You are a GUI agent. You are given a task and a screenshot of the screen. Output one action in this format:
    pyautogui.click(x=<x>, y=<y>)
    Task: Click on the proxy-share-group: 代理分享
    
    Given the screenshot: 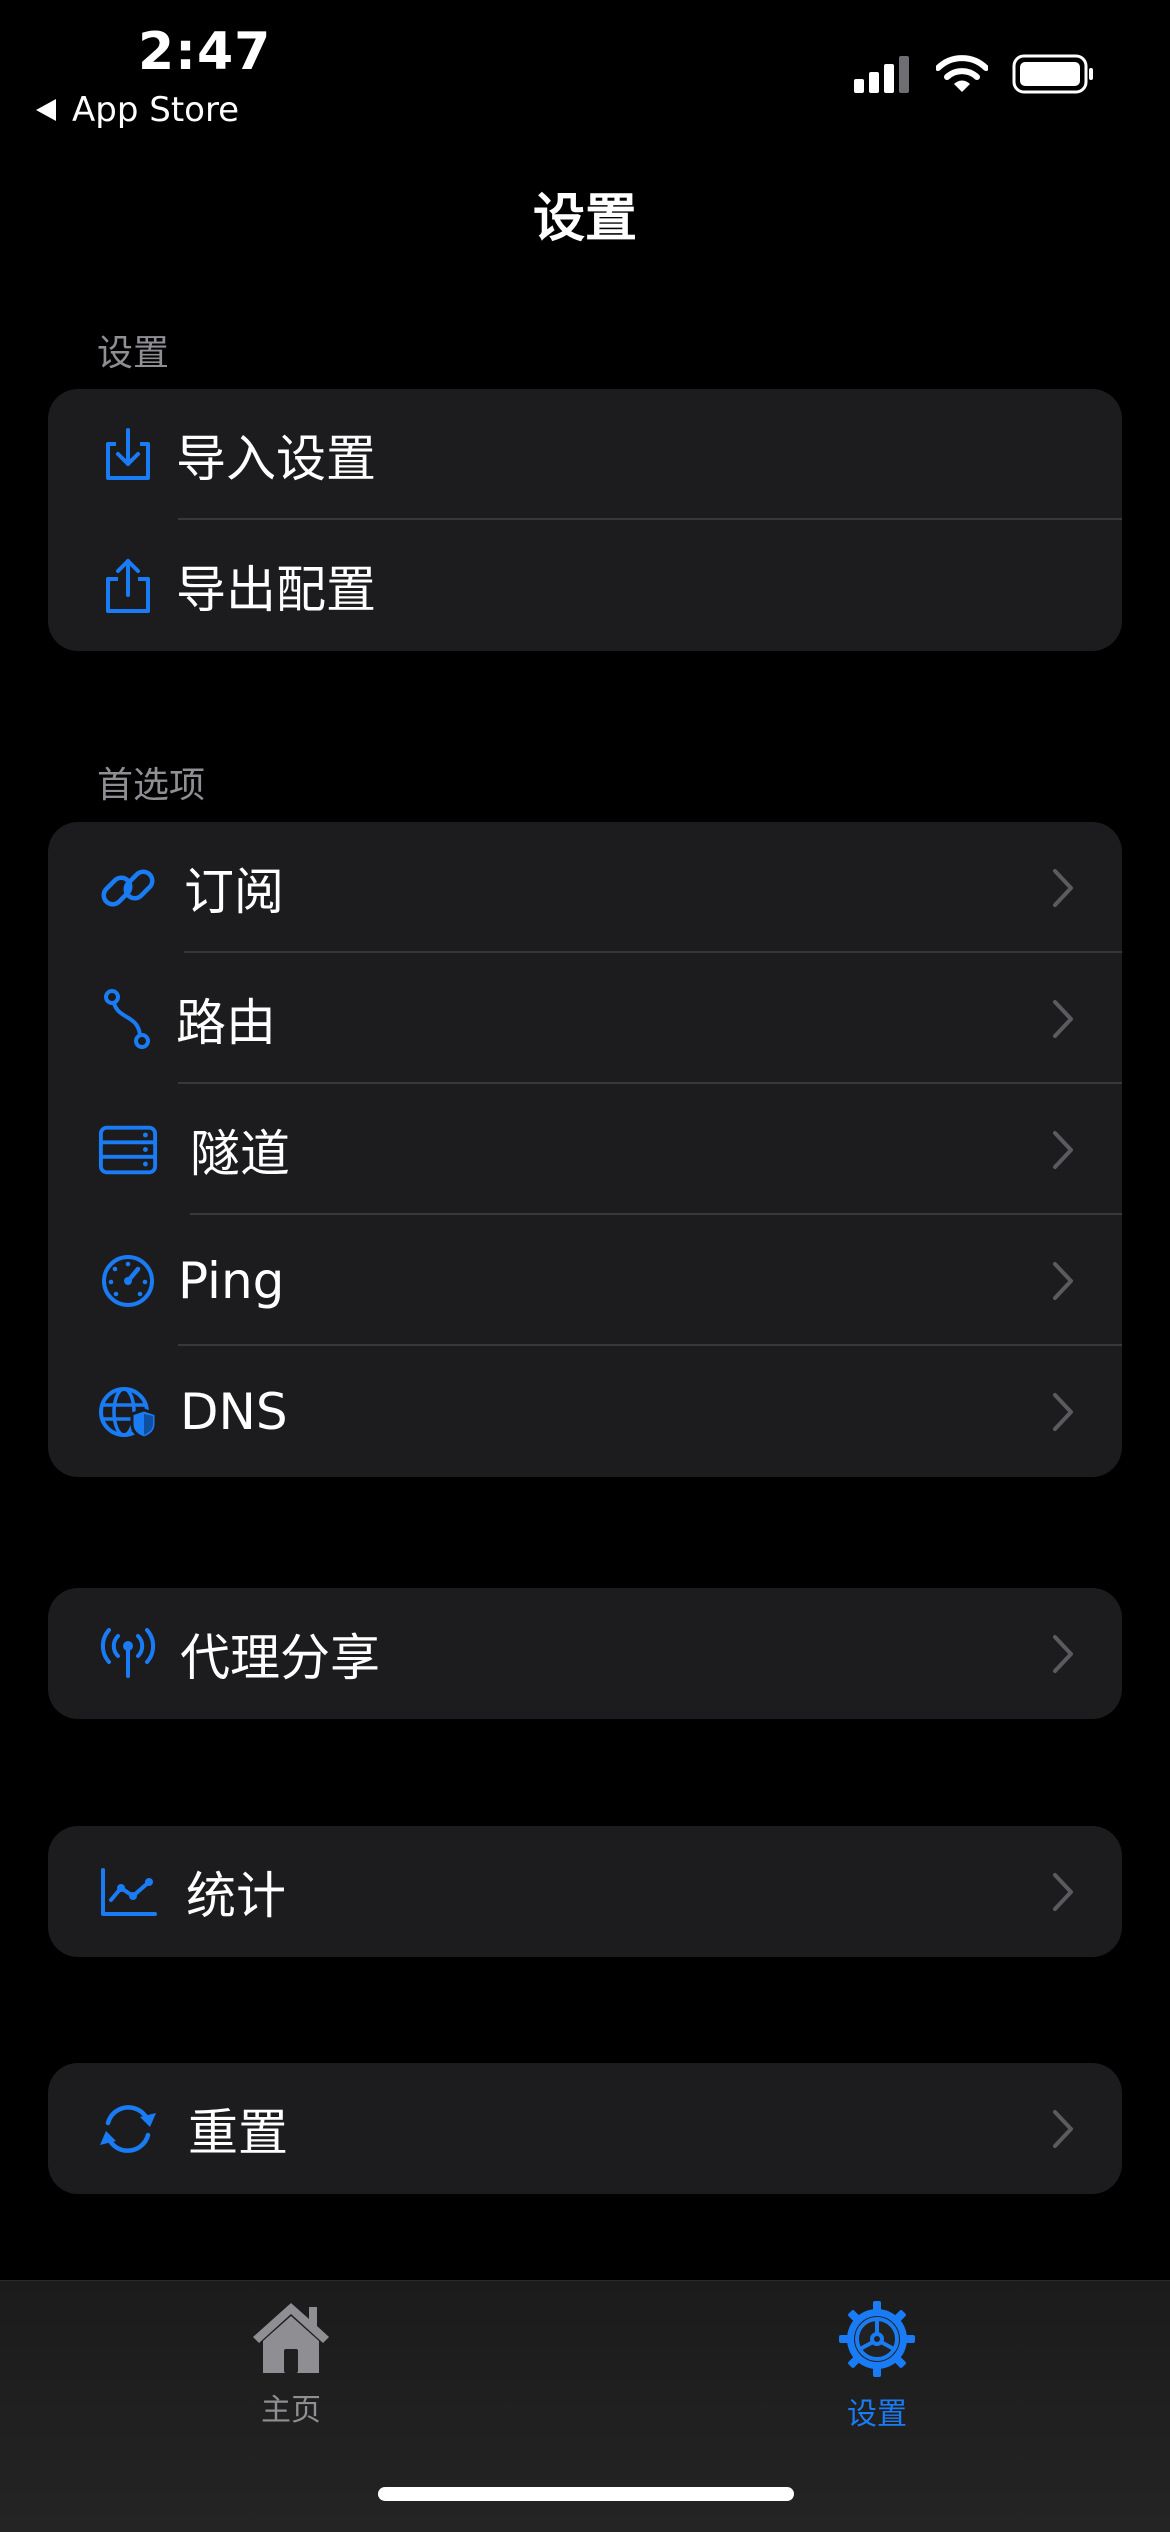 What is the action you would take?
    pyautogui.click(x=585, y=1653)
    